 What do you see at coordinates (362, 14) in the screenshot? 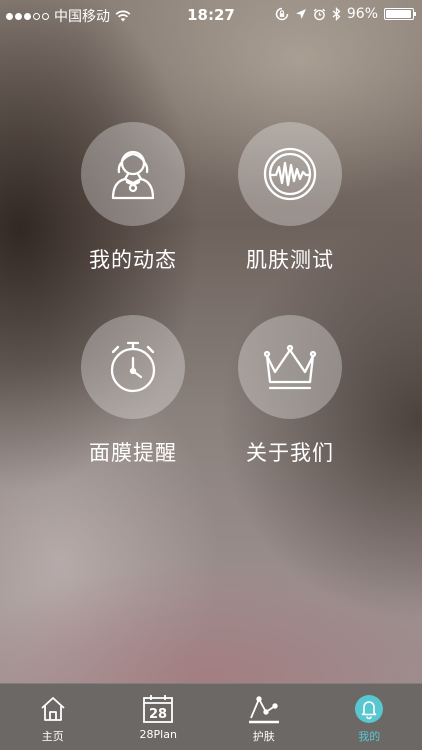
I see `battery-percent: 96%` at bounding box center [362, 14].